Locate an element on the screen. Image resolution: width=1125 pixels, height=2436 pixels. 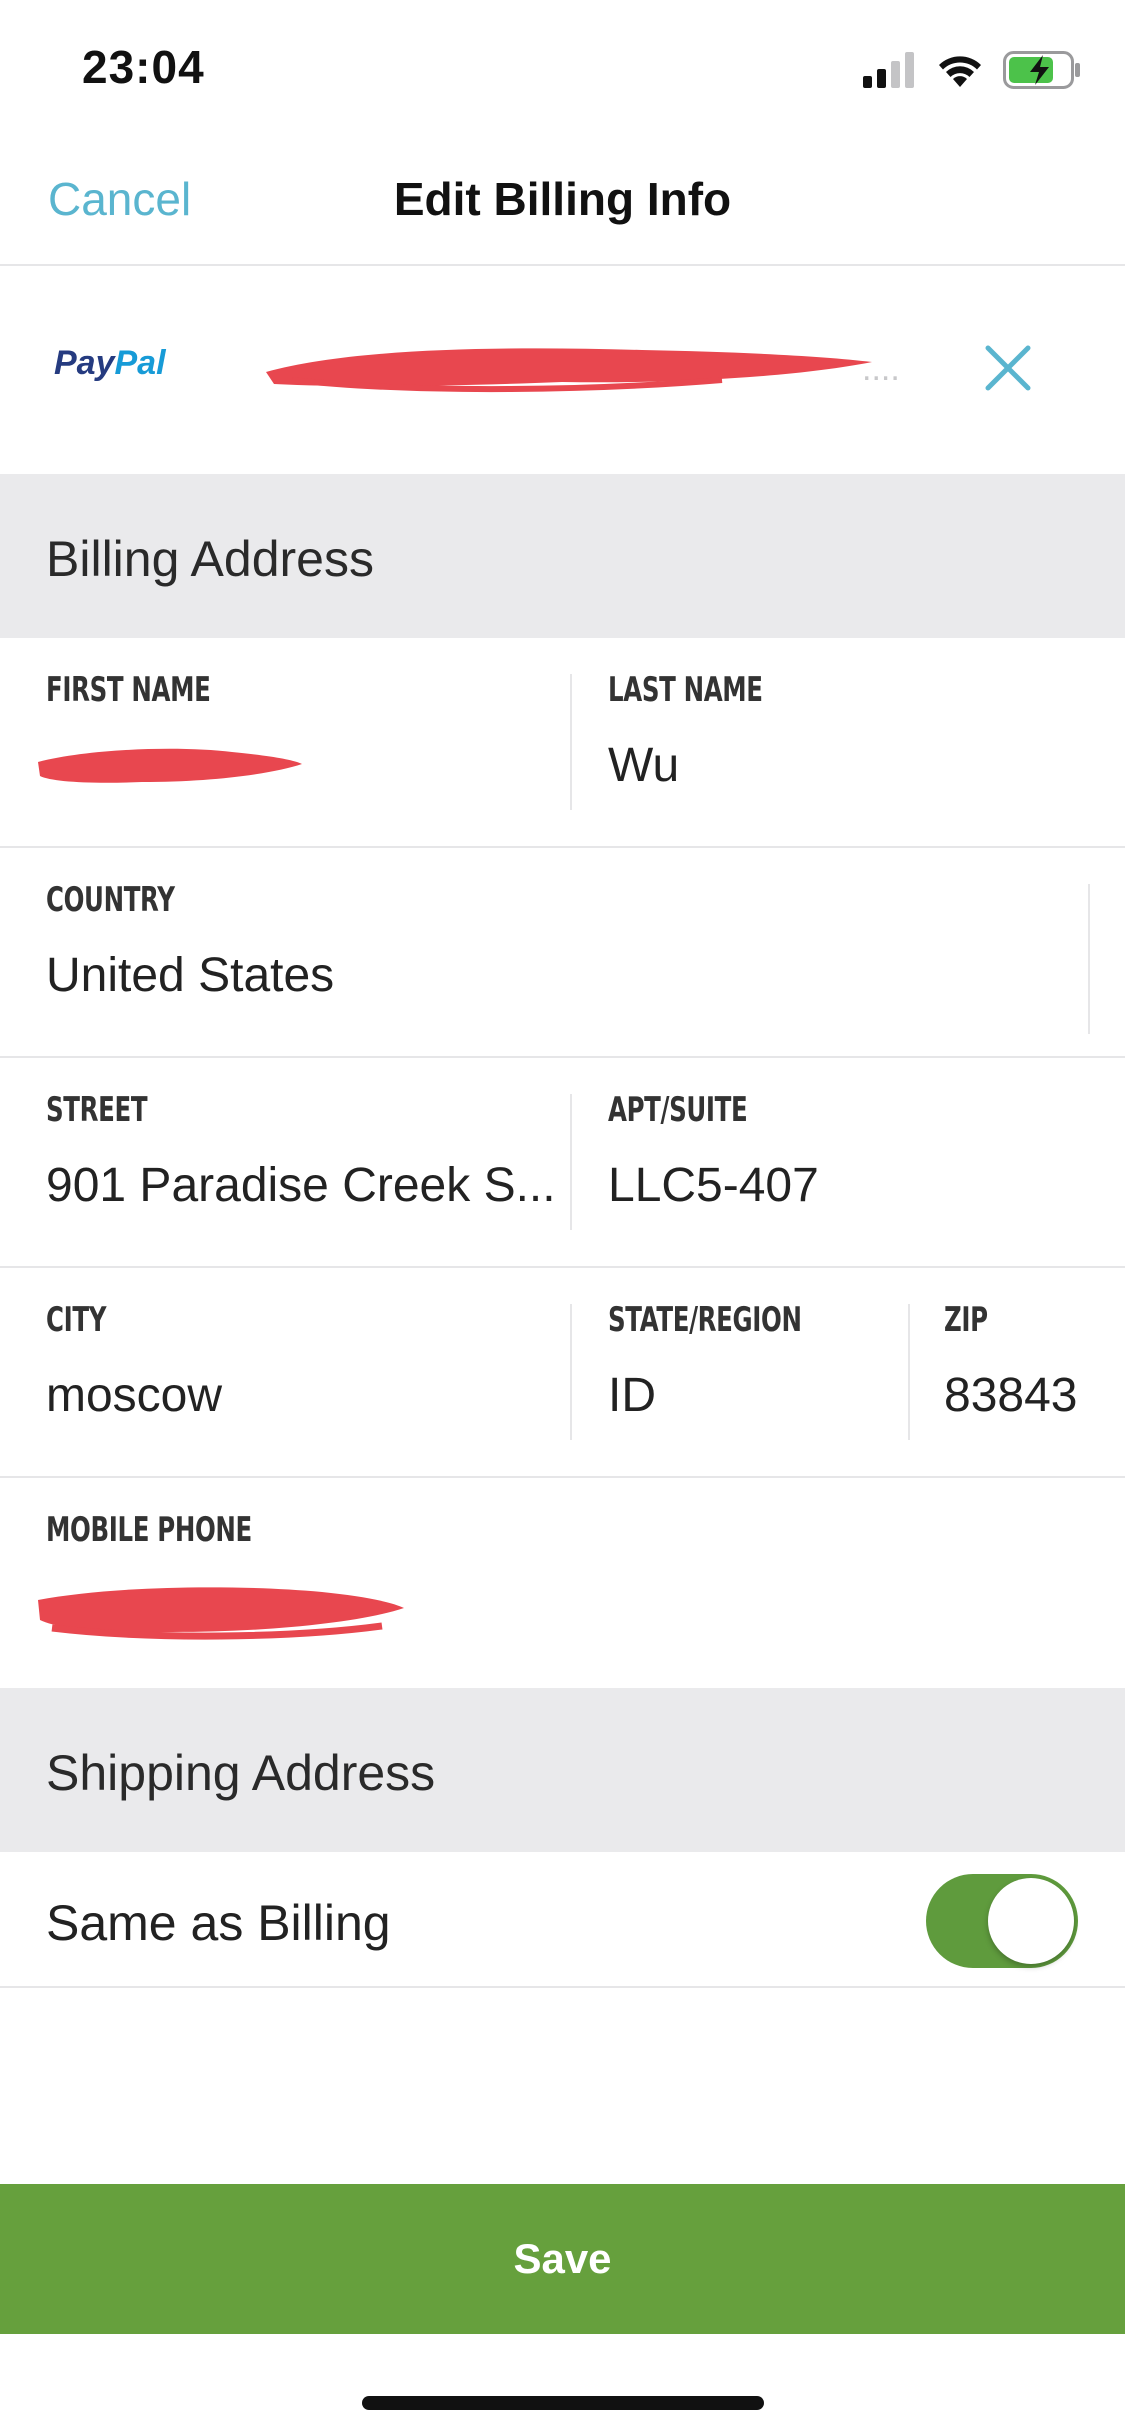
first-name-field: FIRST NAME is located at coordinates (302, 742).